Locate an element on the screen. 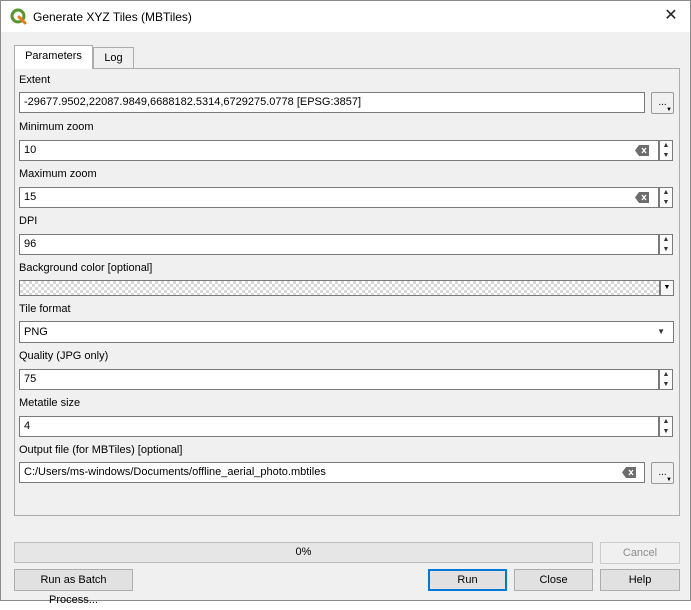 This screenshot has height=610, width=691. run-button: Run is located at coordinates (467, 580).